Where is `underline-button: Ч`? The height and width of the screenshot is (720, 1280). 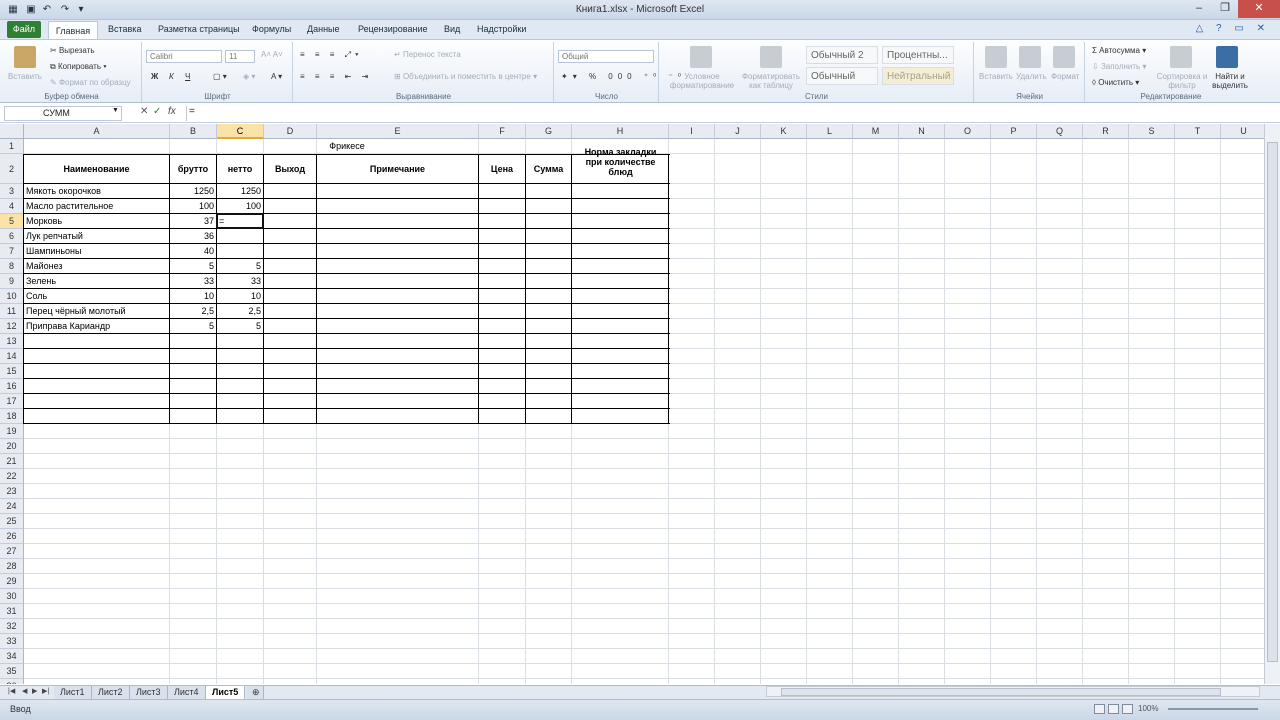 underline-button: Ч is located at coordinates (187, 76).